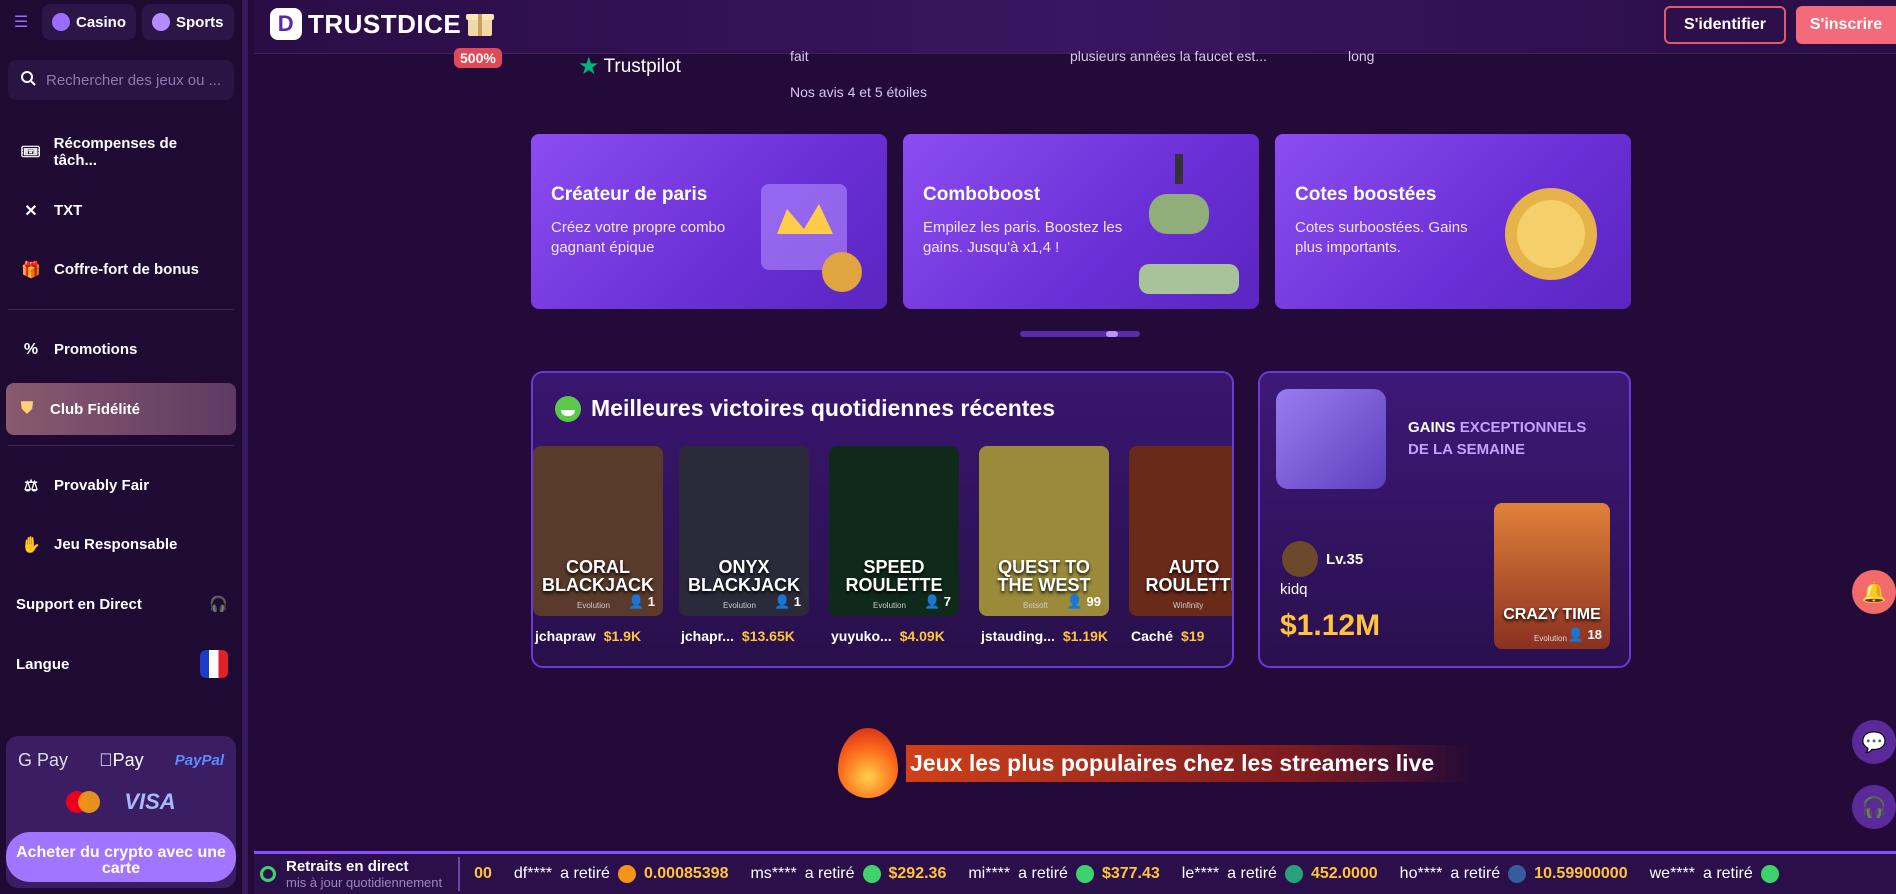 The image size is (1896, 894). I want to click on live-dot-icon, so click(268, 874).